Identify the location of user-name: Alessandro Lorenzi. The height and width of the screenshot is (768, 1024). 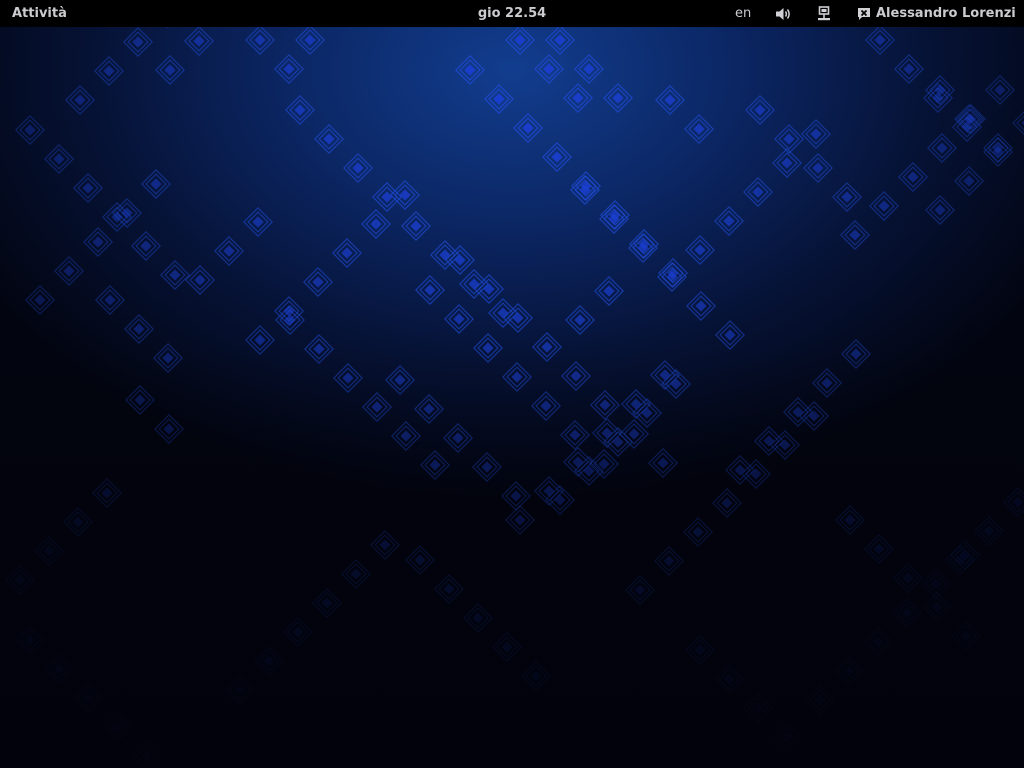
(946, 13).